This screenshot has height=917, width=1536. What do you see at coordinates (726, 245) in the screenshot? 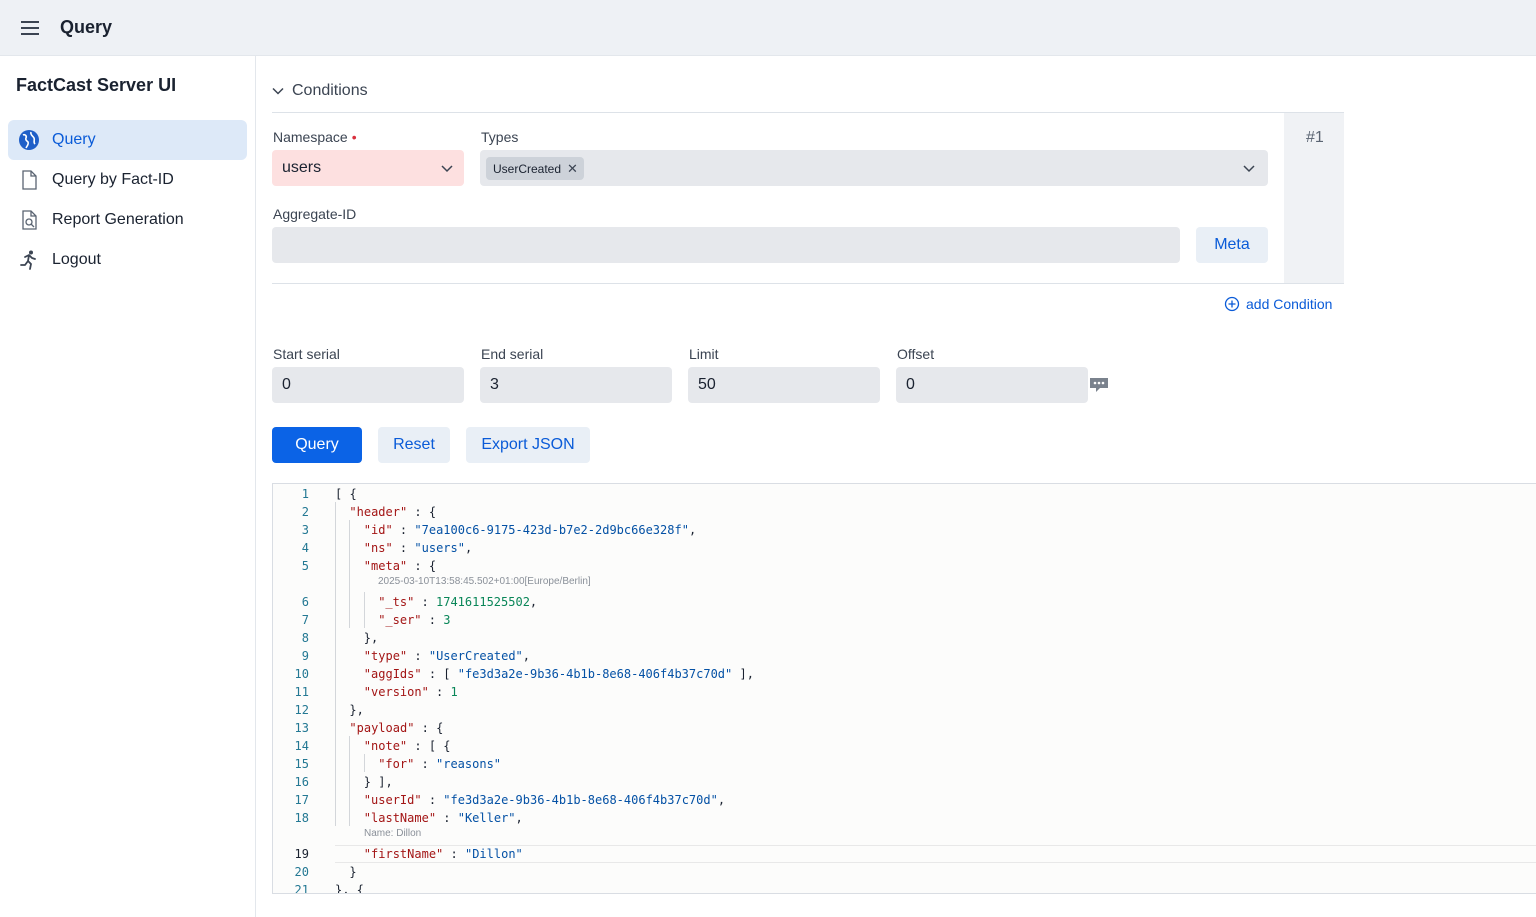
I see `aggregate-id-input` at bounding box center [726, 245].